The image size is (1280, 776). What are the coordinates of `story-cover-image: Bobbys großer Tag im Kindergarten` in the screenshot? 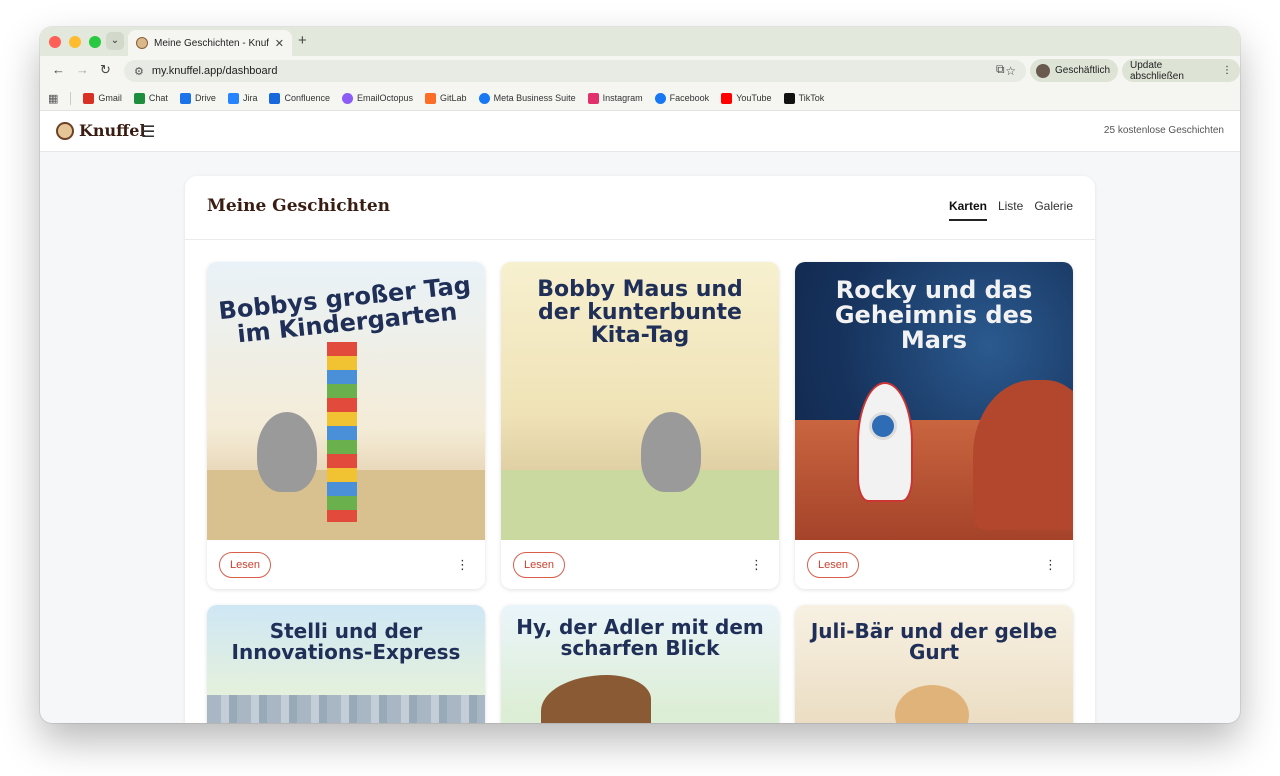 It's located at (346, 401).